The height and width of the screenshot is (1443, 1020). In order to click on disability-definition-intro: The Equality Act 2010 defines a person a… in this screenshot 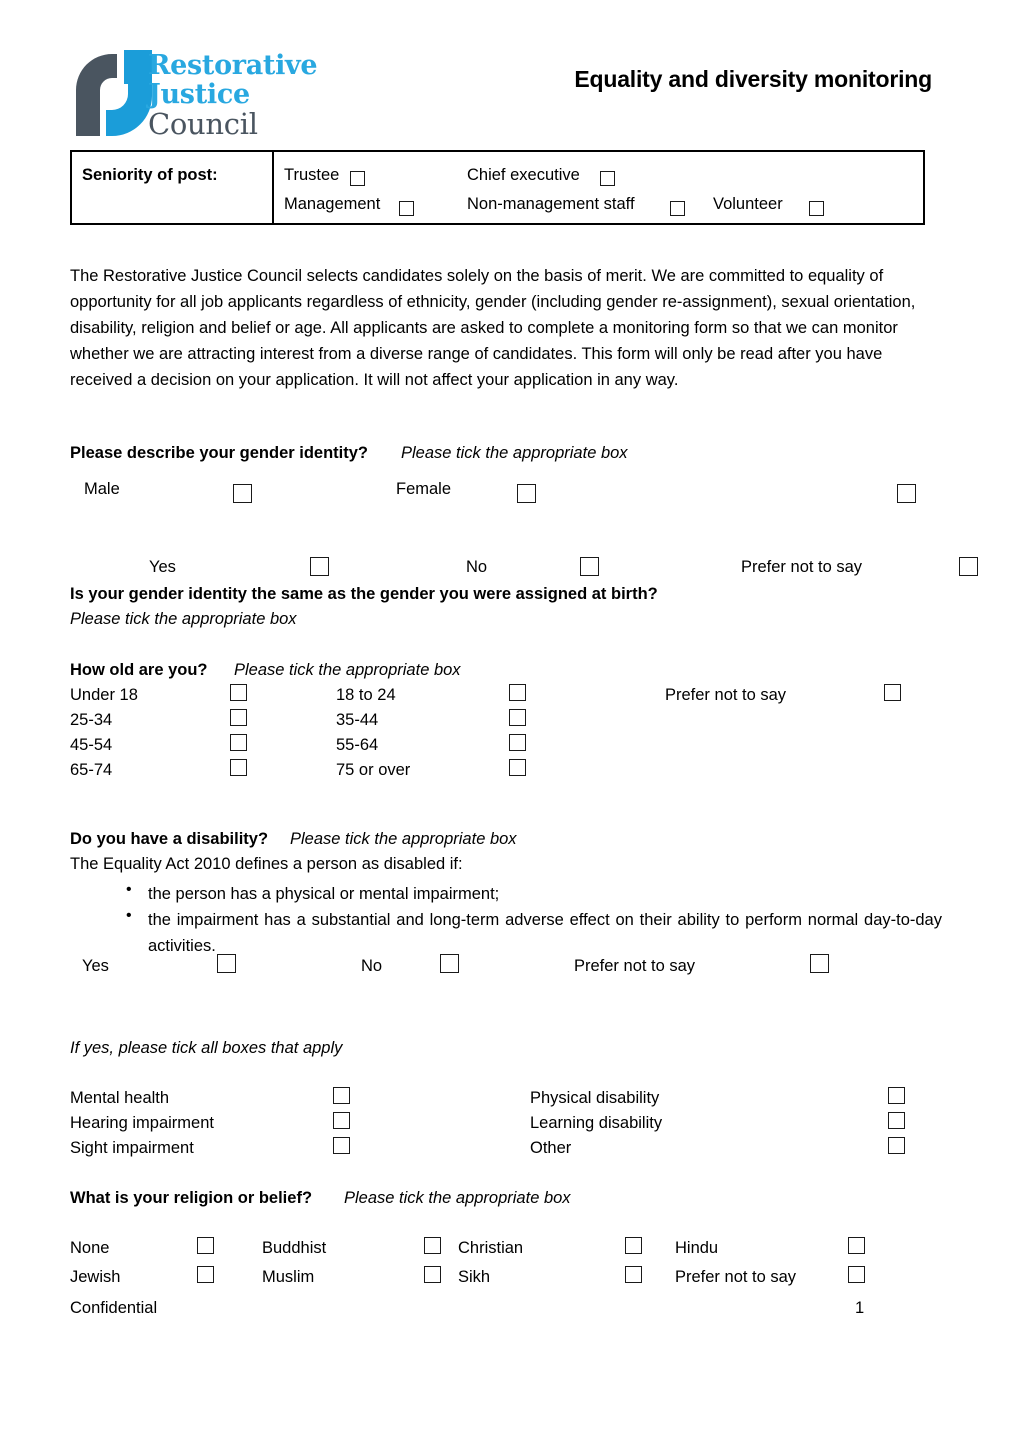, I will do `click(266, 864)`.